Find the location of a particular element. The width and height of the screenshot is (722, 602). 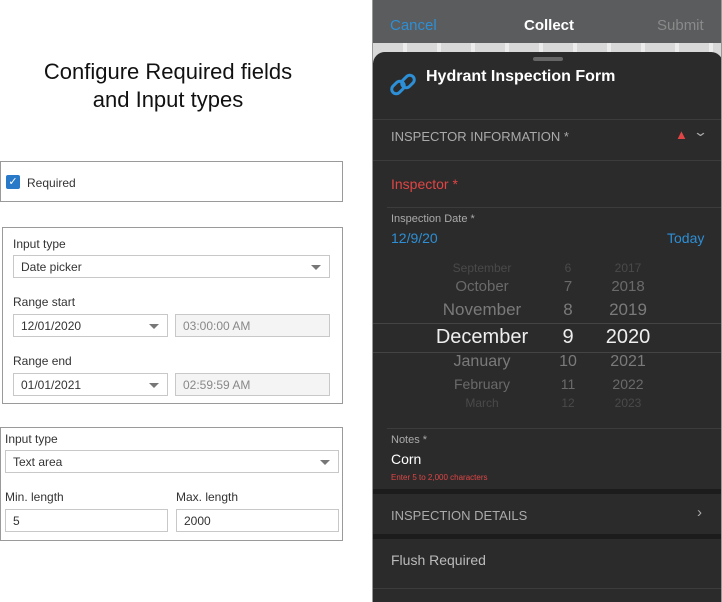

picker-year-option: 2021 is located at coordinates (628, 362).